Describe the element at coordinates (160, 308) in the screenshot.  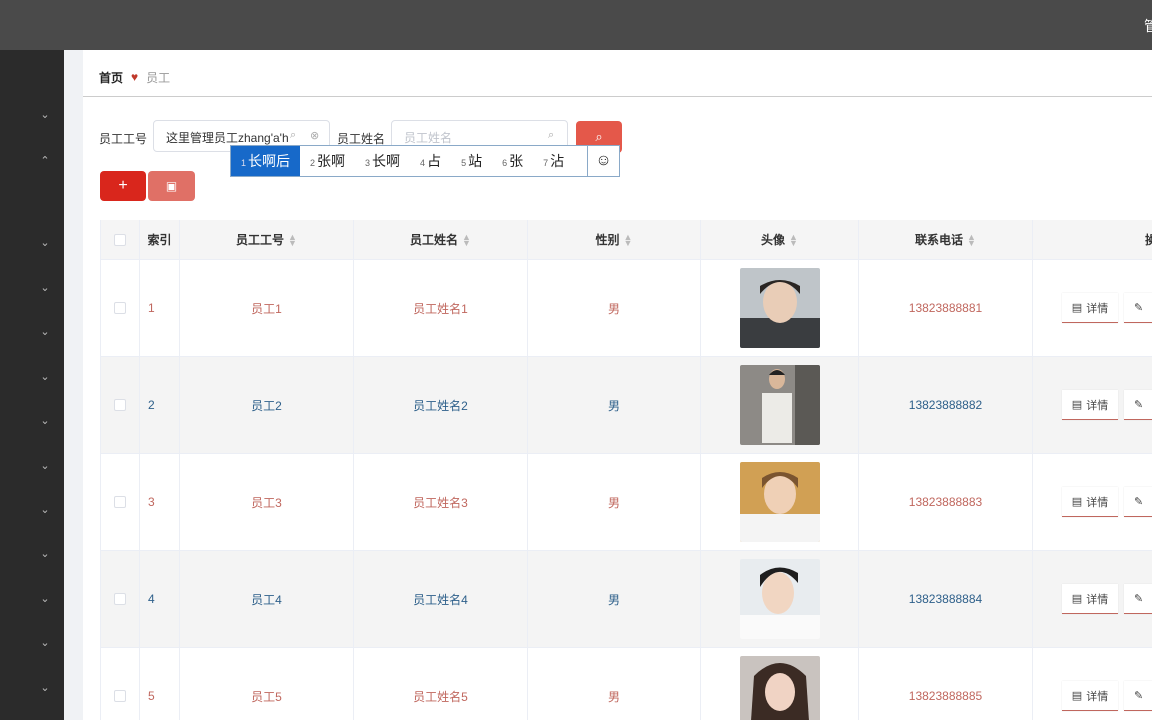
I see `cell-index: 1` at that location.